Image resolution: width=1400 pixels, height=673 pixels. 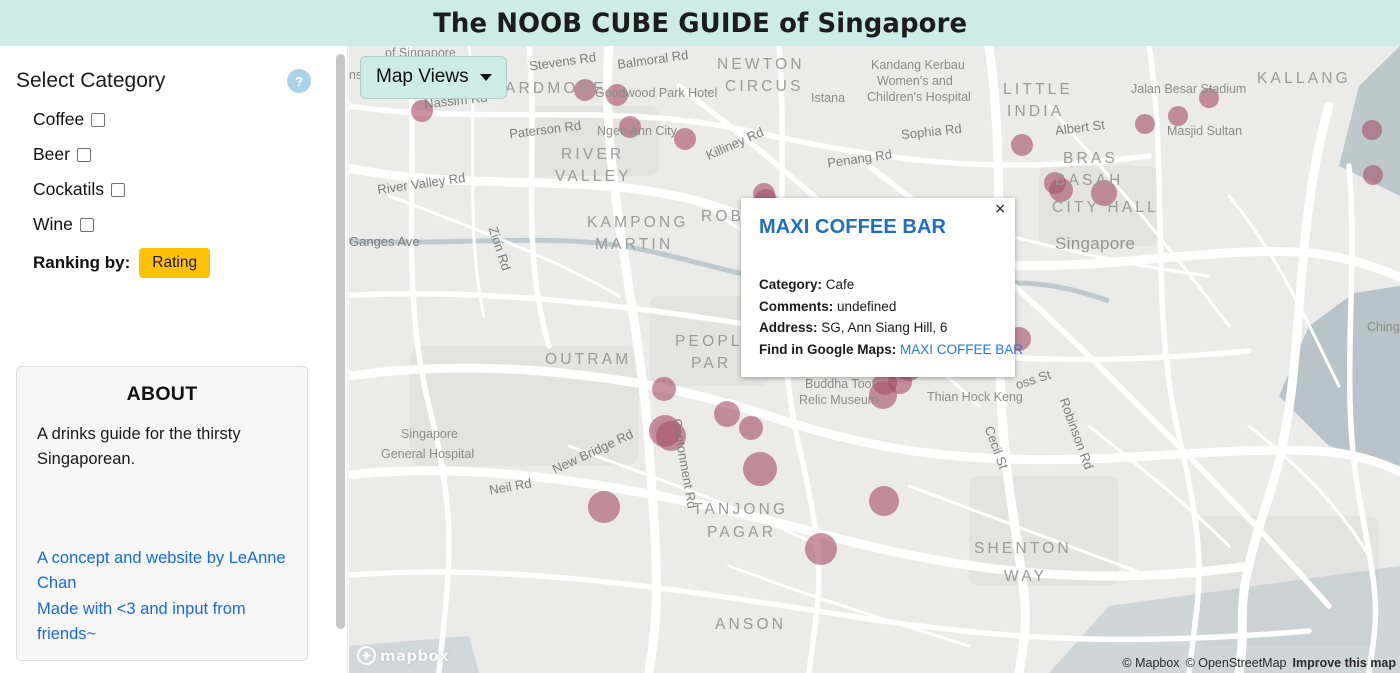 What do you see at coordinates (86, 224) in the screenshot?
I see `category-checkbox-wine` at bounding box center [86, 224].